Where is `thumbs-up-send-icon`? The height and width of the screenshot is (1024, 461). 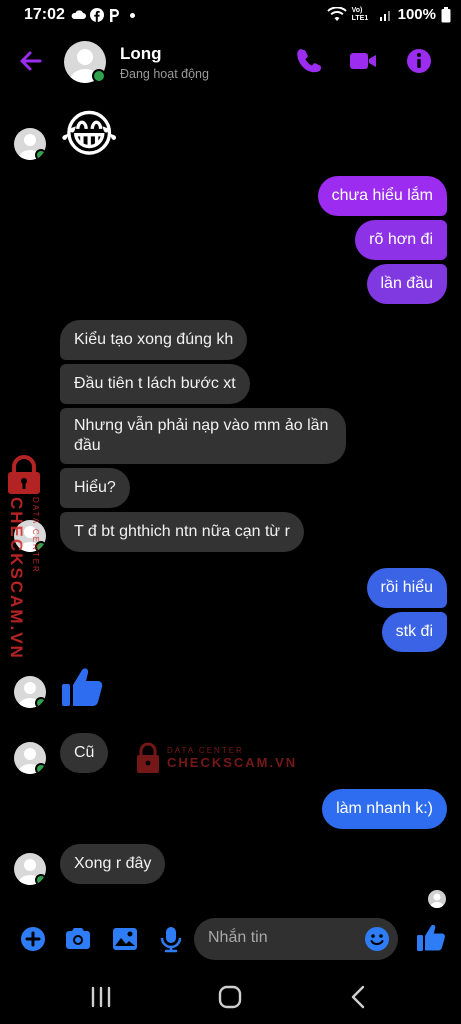
thumbs-up-send-icon is located at coordinates (431, 937).